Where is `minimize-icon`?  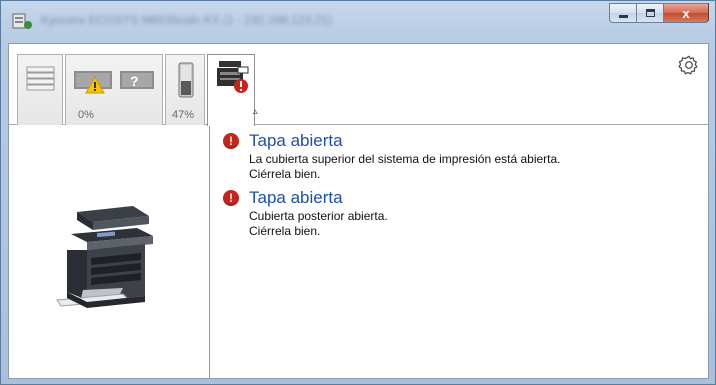
minimize-icon is located at coordinates (623, 16).